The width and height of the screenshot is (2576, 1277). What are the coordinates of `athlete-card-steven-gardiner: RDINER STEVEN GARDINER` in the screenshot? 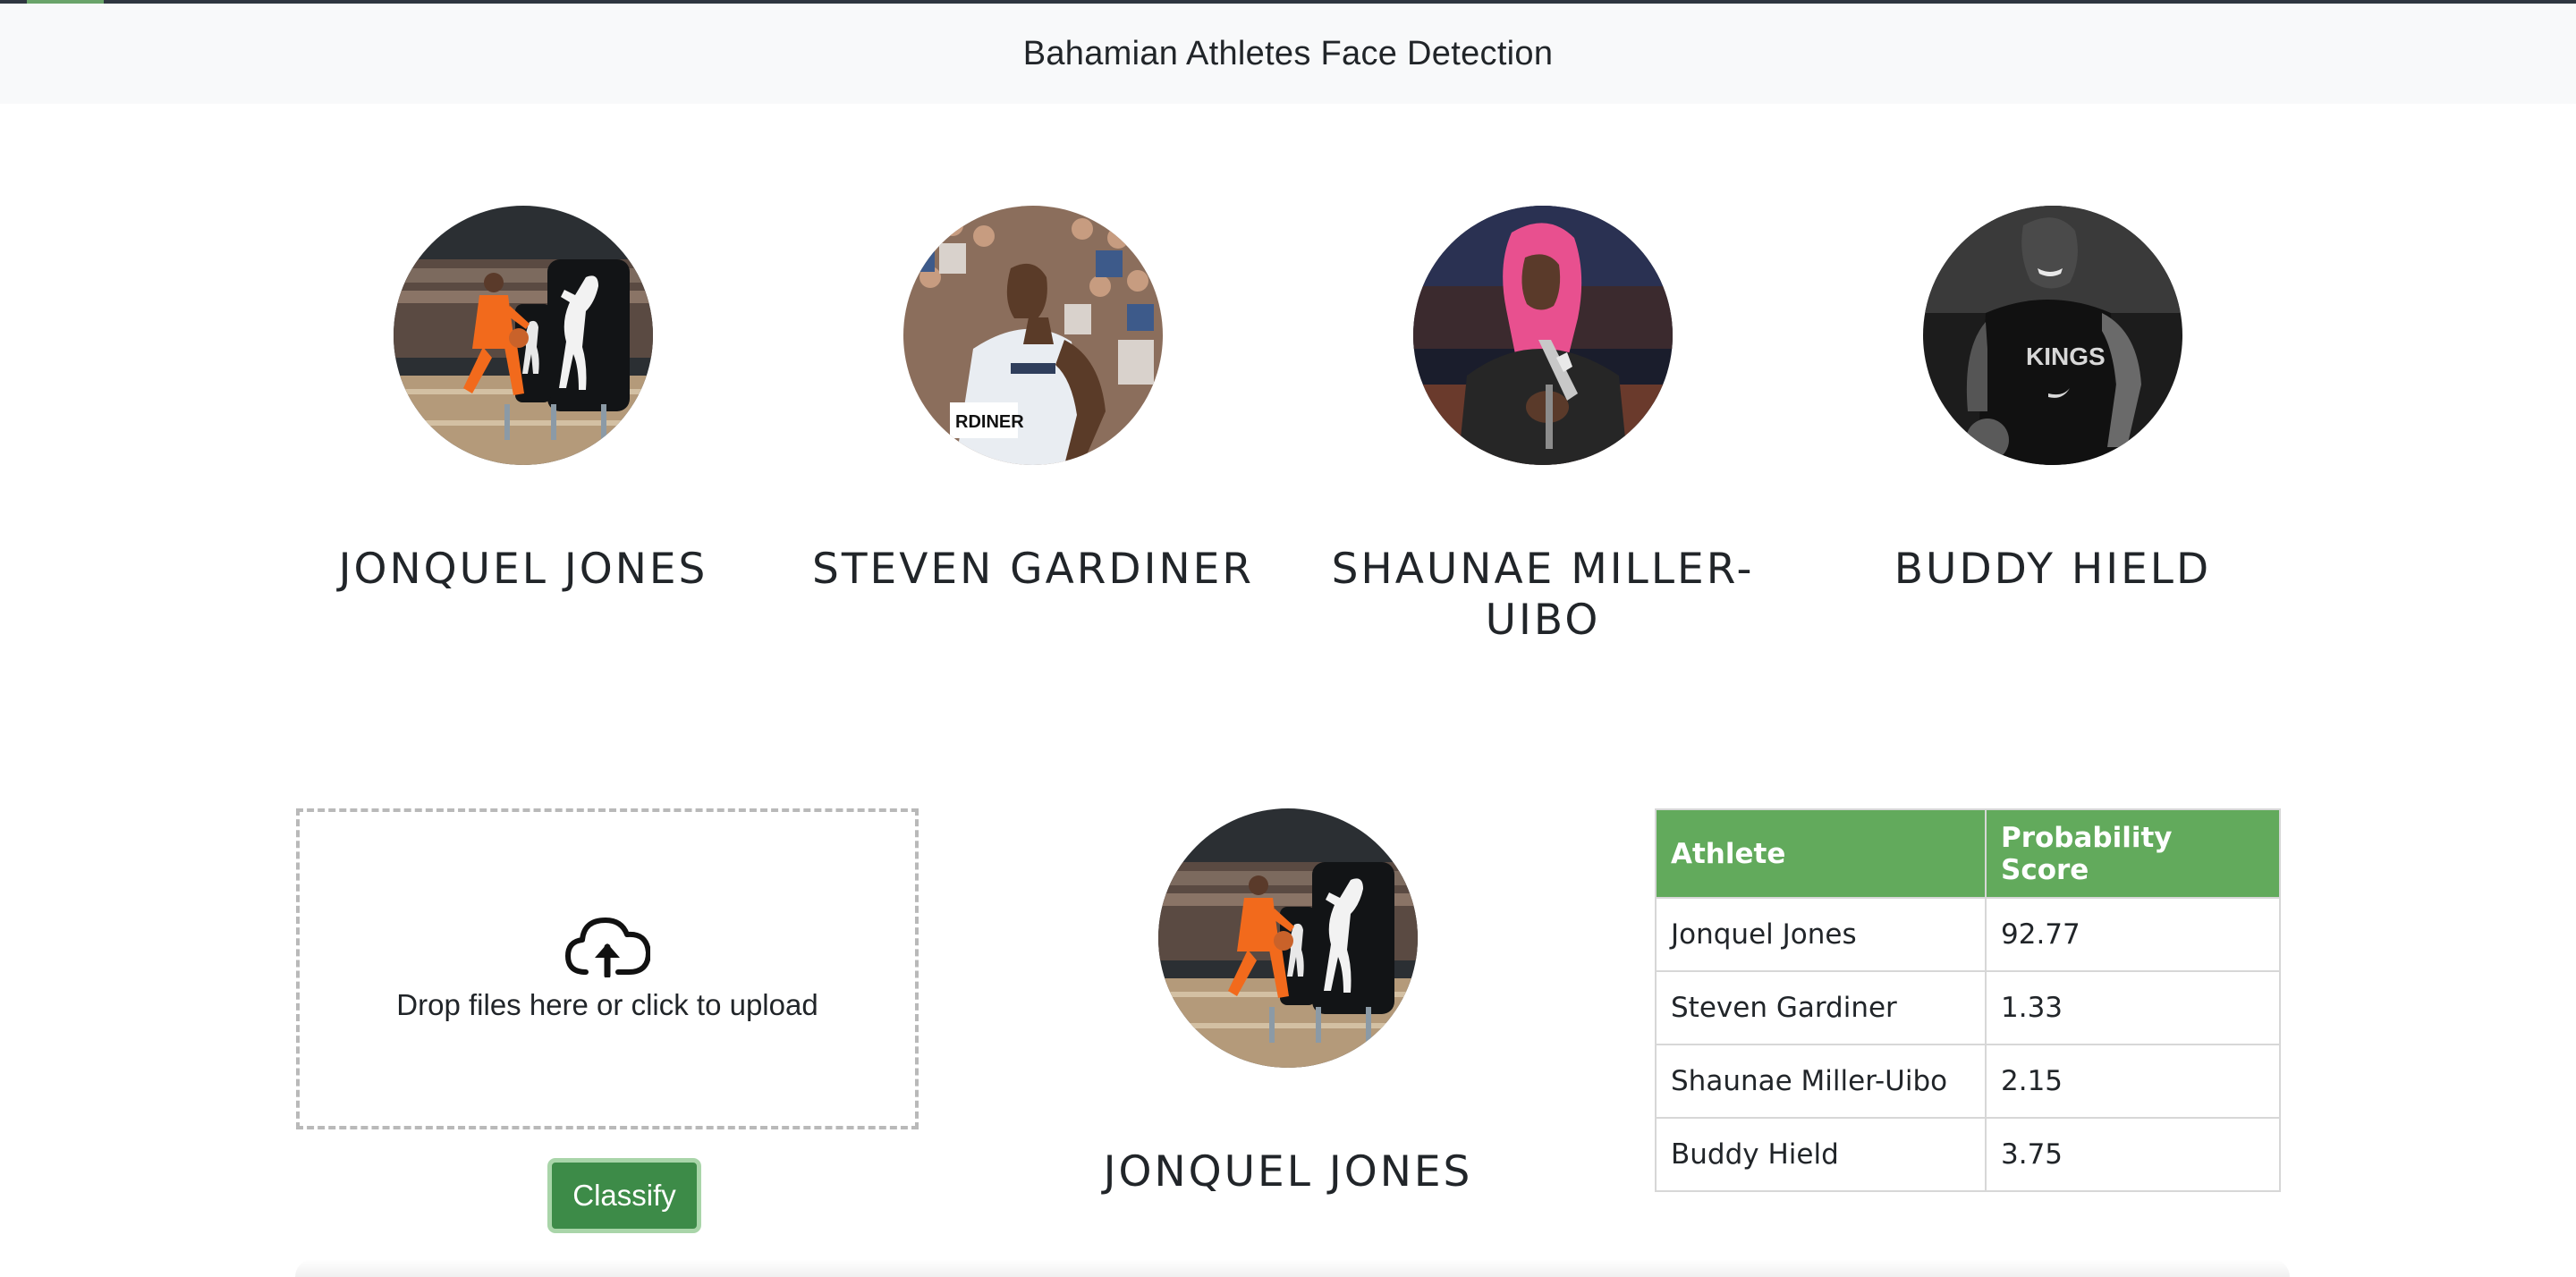 It's located at (1033, 400).